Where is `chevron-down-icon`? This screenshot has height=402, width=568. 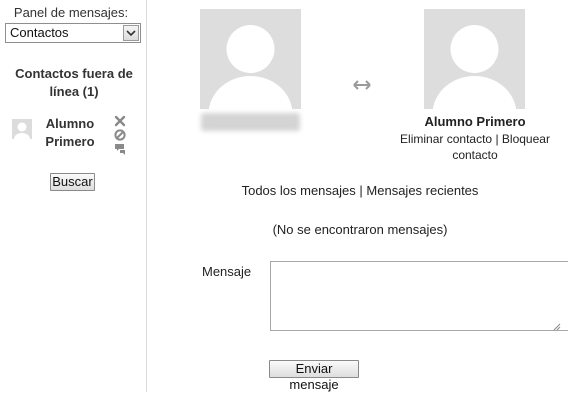
chevron-down-icon is located at coordinates (131, 33).